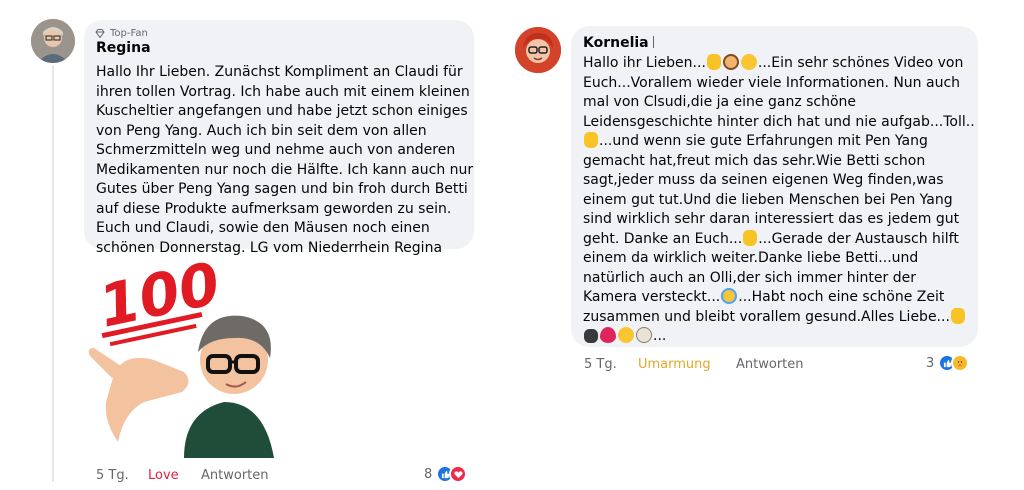  What do you see at coordinates (53, 274) in the screenshot?
I see `thread-line` at bounding box center [53, 274].